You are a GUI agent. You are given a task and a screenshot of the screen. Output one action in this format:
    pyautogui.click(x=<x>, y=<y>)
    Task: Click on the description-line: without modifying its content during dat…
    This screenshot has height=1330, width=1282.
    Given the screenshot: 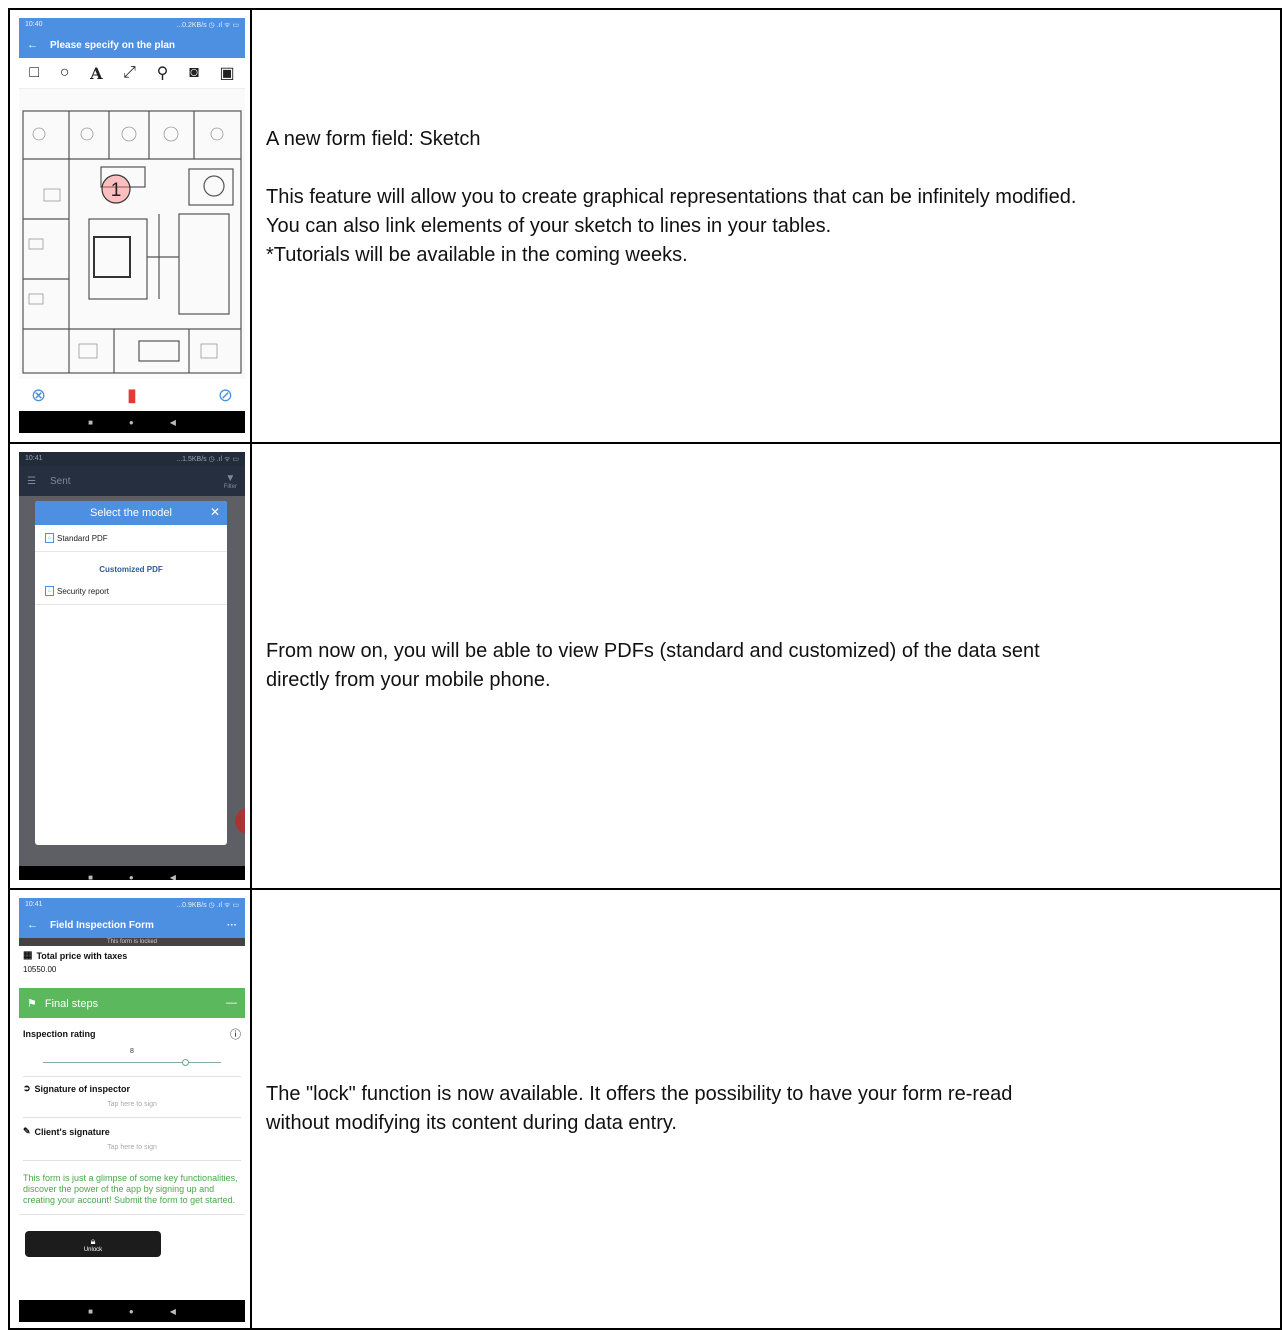 What is the action you would take?
    pyautogui.click(x=471, y=1123)
    